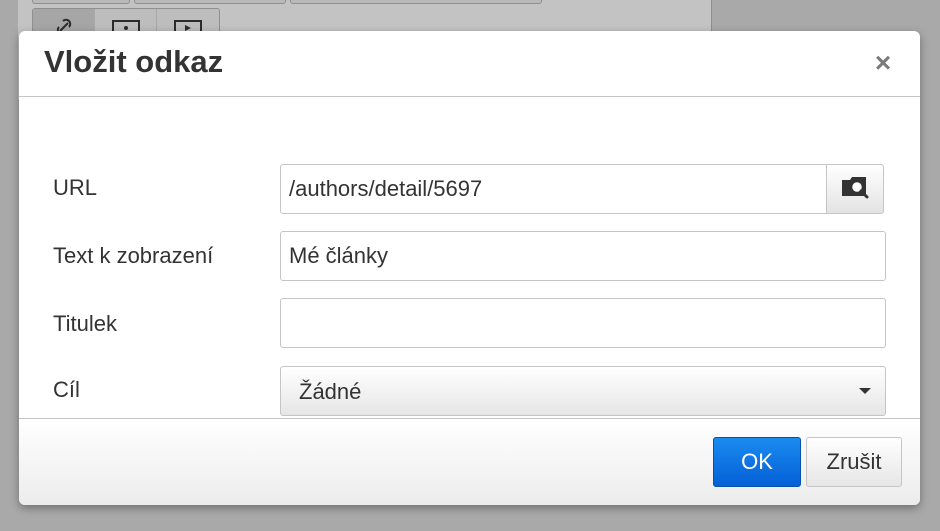 This screenshot has width=940, height=531. Describe the element at coordinates (66, 389) in the screenshot. I see `target-label: Cíl` at that location.